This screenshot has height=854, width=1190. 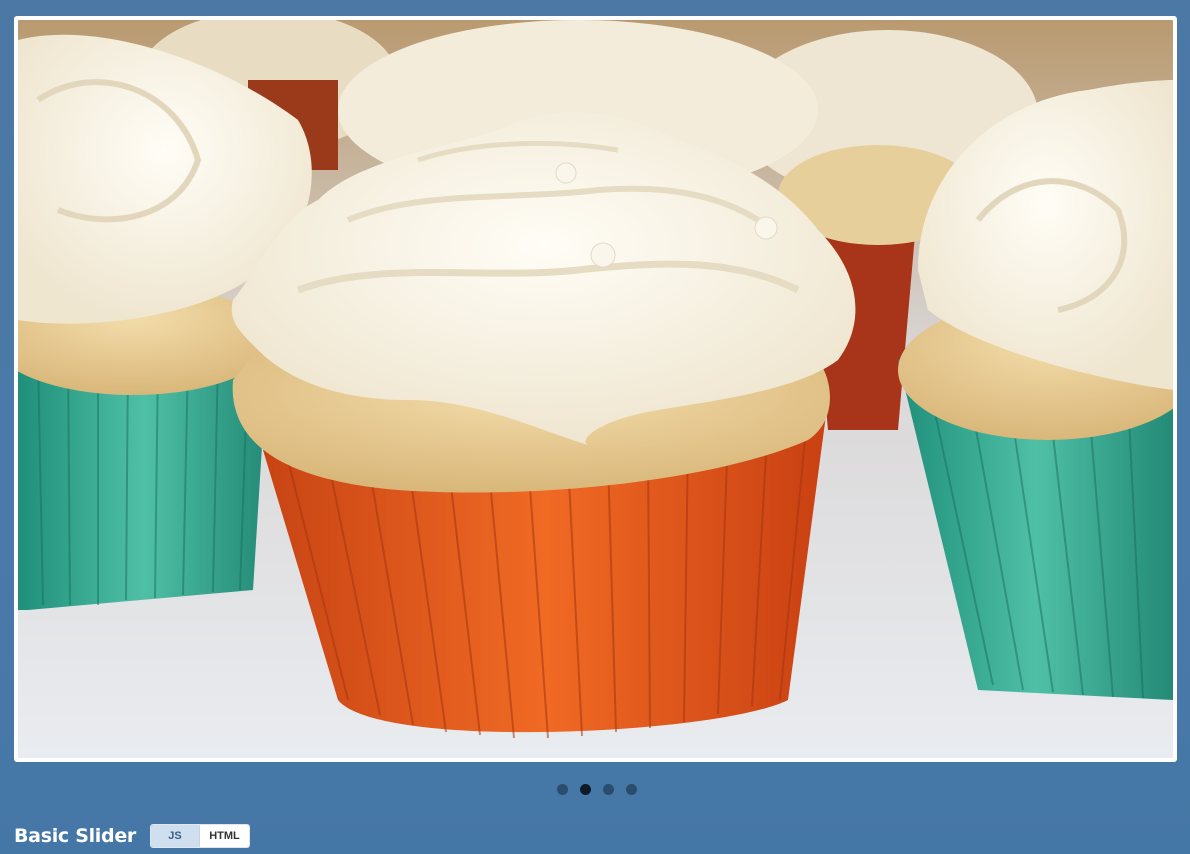 I want to click on code-toggle: JS HTML, so click(x=199, y=836).